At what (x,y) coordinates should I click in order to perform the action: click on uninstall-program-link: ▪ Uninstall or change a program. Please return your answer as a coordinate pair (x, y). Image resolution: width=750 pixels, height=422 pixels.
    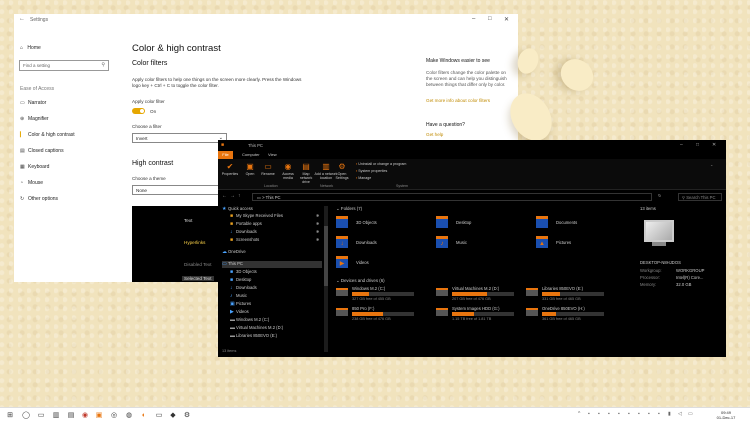
    Looking at the image, I should click on (381, 164).